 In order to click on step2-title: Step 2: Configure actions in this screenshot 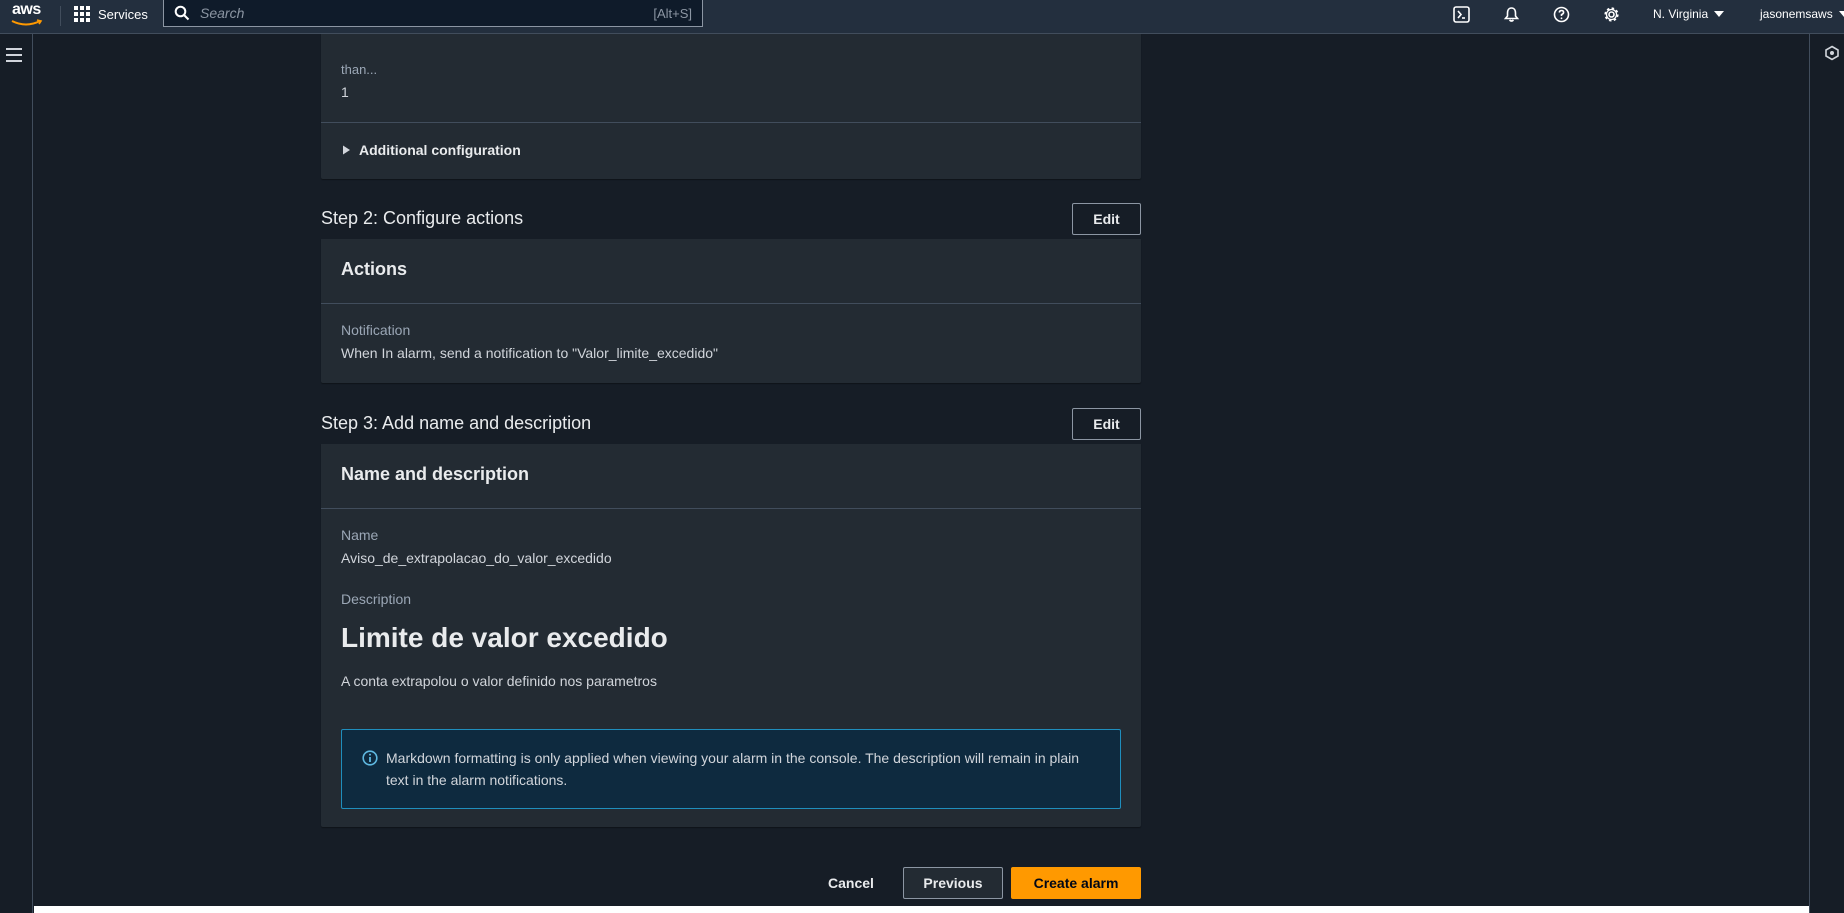, I will do `click(422, 218)`.